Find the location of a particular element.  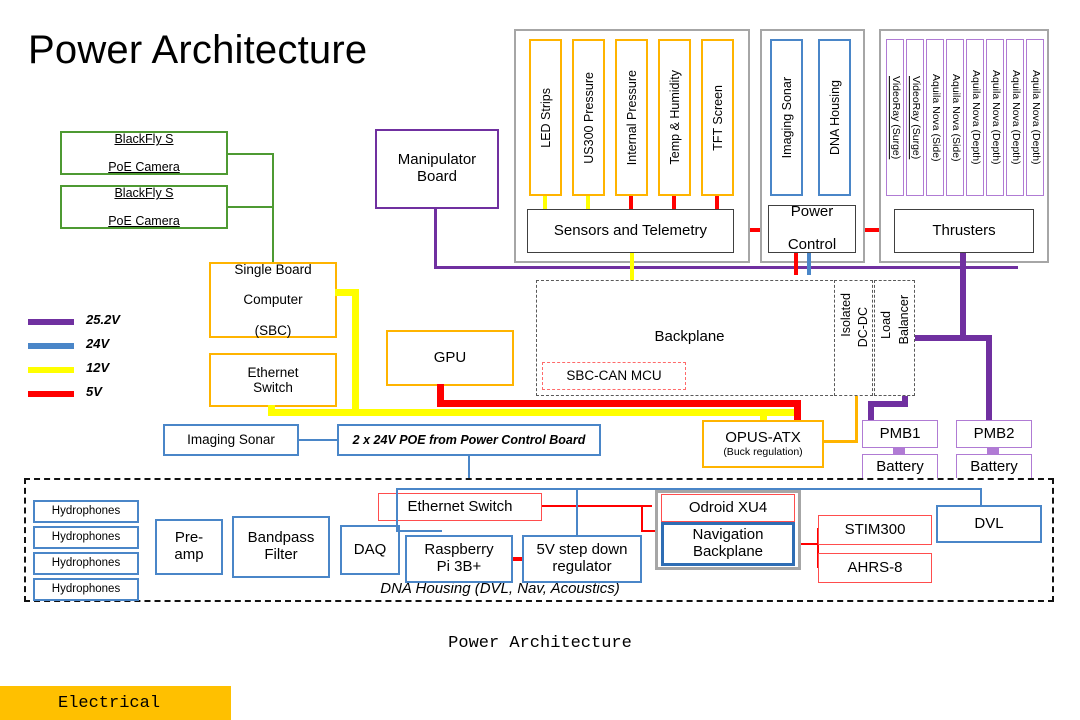

wire-pmb2-drop is located at coordinates (989, 378).